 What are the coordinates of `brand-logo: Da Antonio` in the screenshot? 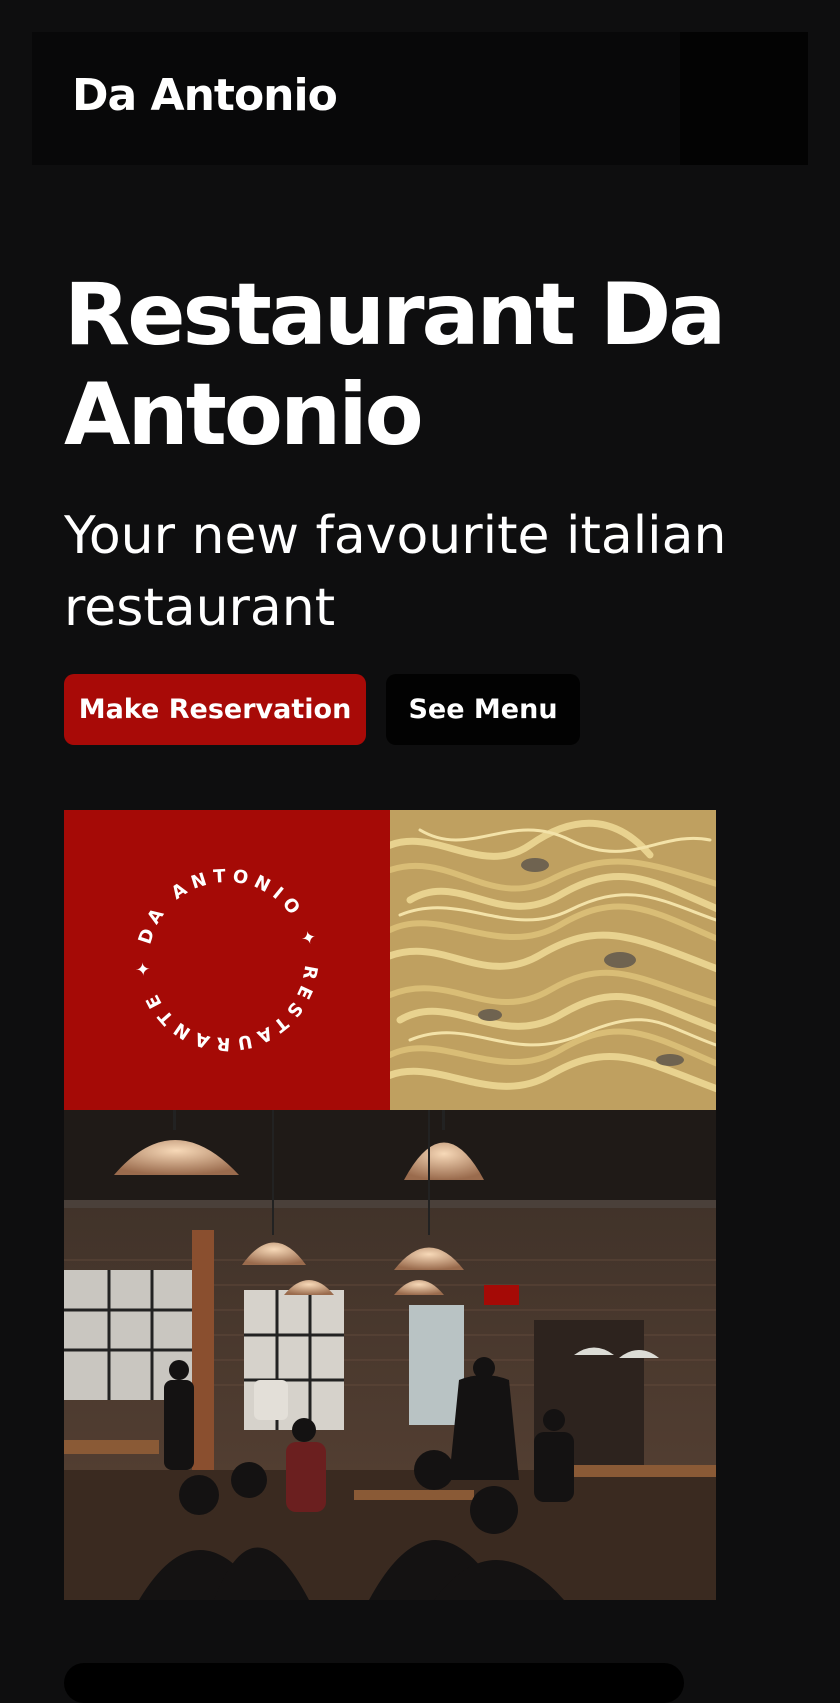 It's located at (205, 95).